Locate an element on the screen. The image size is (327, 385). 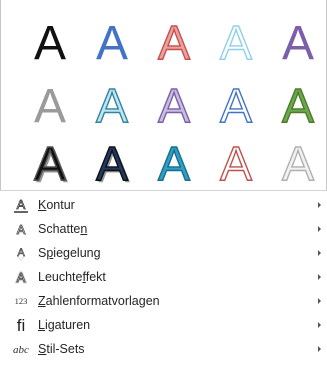
menu-item-label: Schatten is located at coordinates (63, 229).